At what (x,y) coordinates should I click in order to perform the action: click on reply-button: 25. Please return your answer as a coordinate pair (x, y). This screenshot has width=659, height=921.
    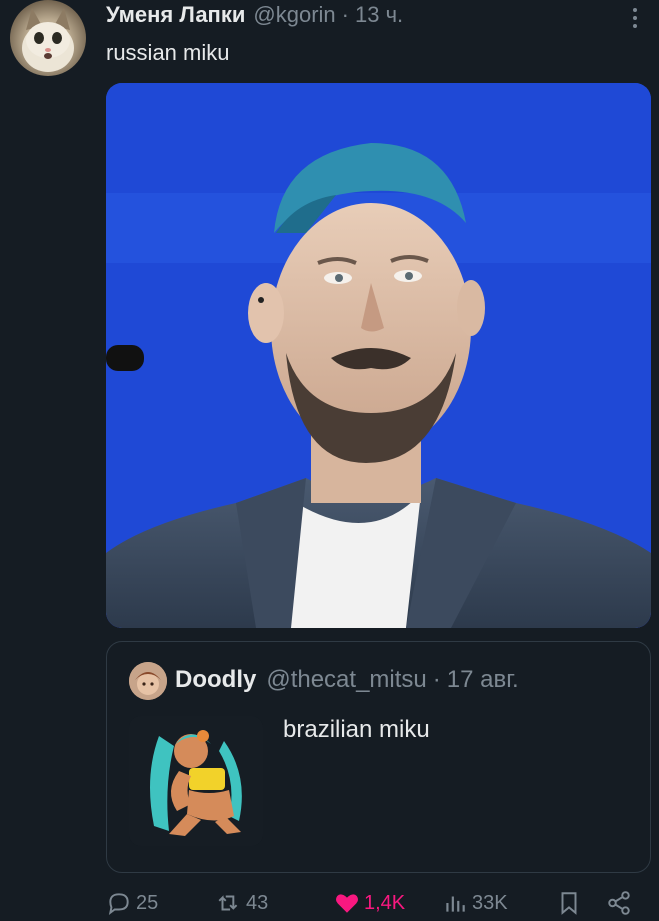
    Looking at the image, I should click on (132, 903).